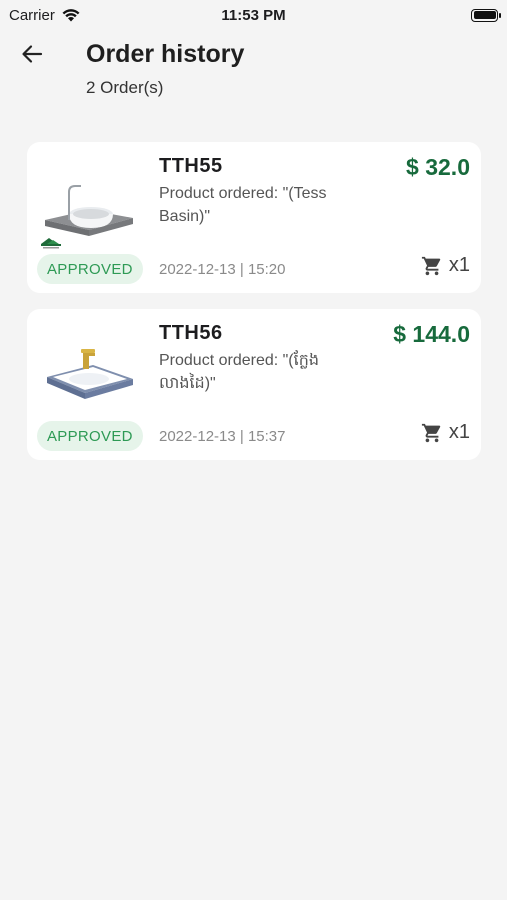 The image size is (507, 900). I want to click on battery-icon, so click(486, 15).